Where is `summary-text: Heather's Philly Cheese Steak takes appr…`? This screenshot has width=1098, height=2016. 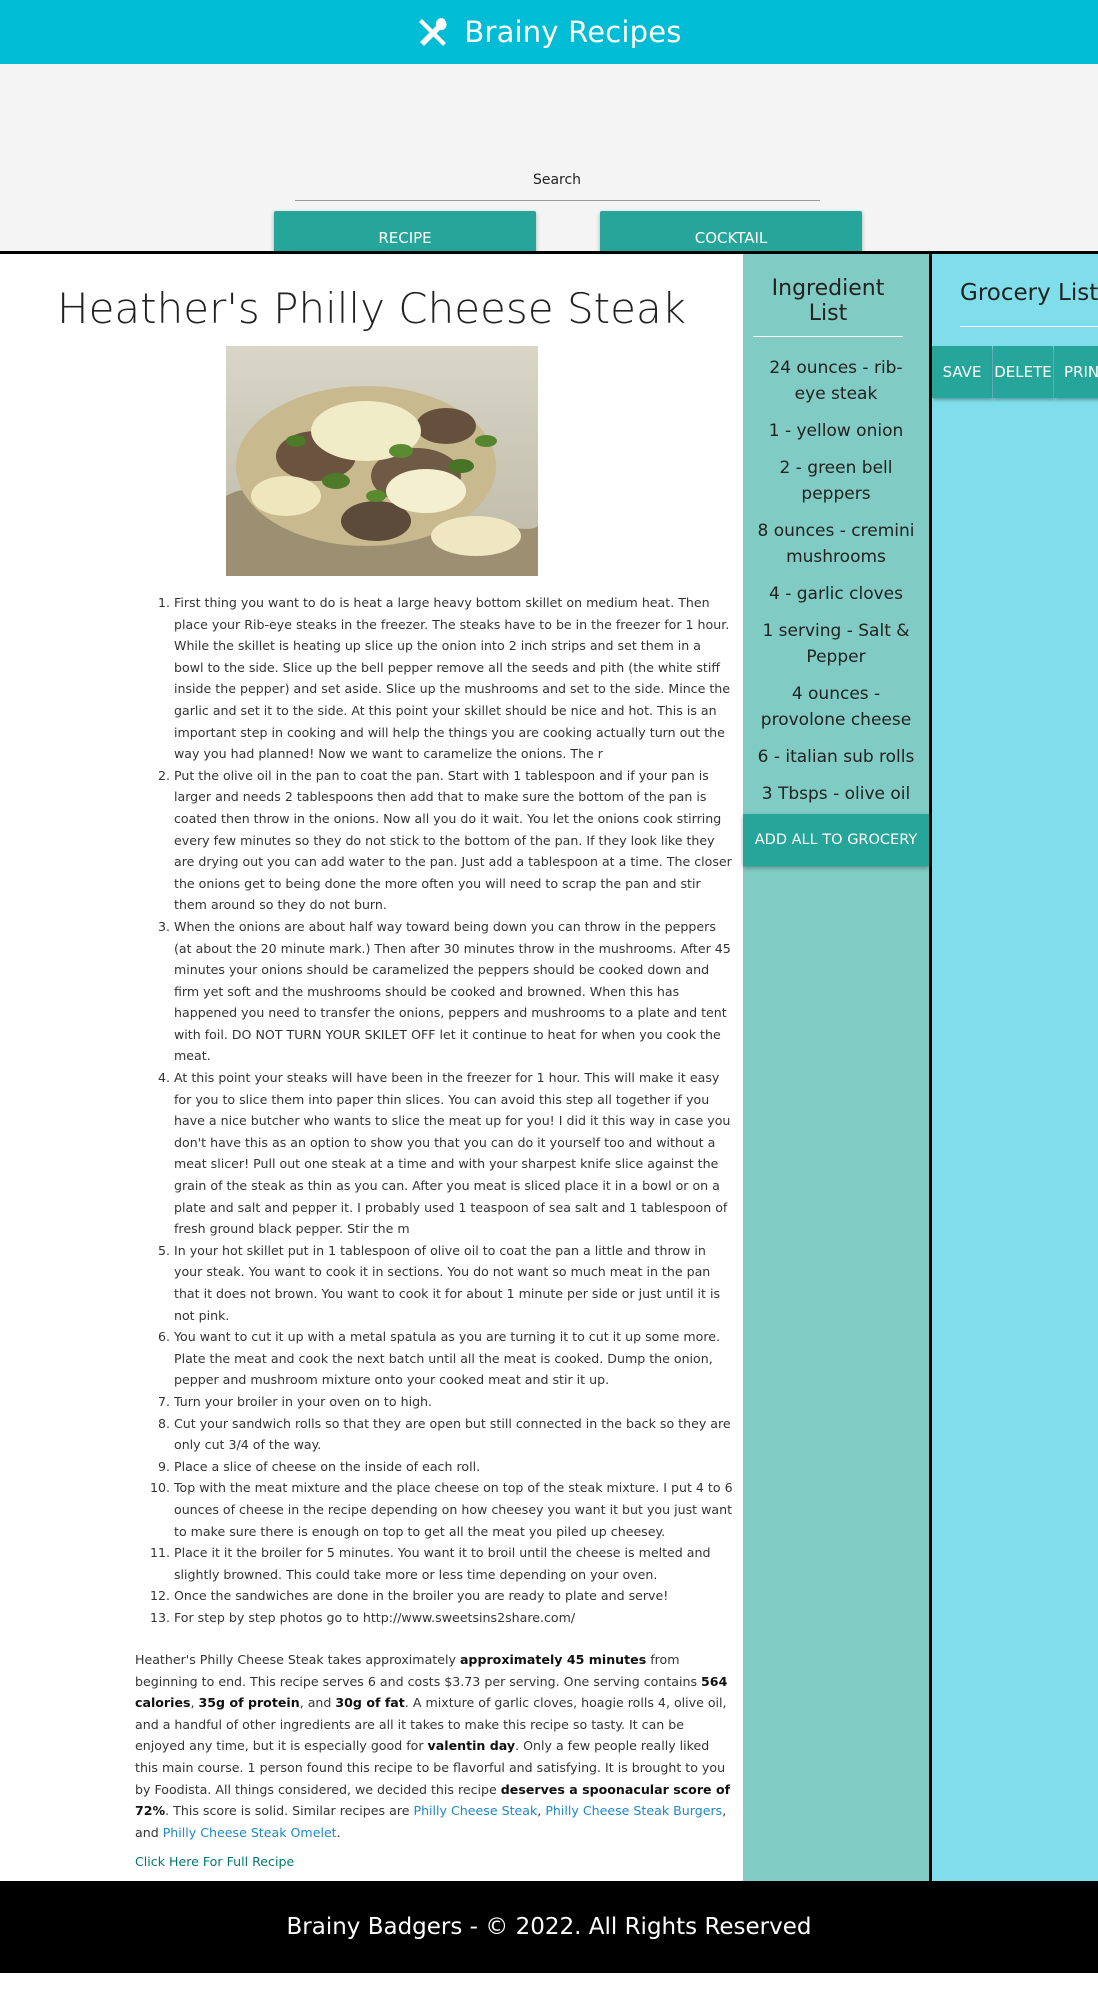 summary-text: Heather's Philly Cheese Steak takes appr… is located at coordinates (297, 1659).